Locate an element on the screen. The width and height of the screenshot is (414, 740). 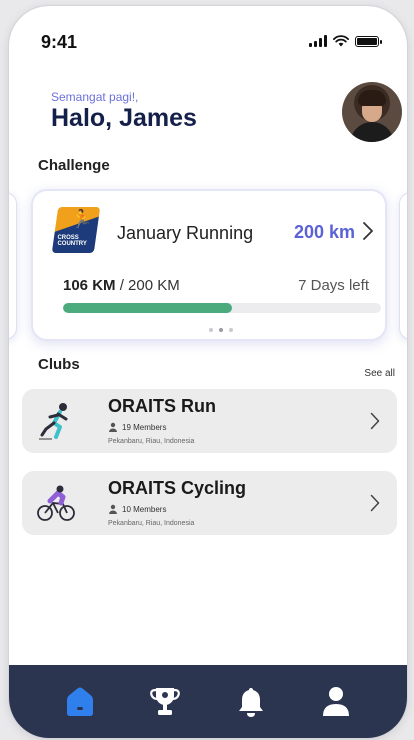
club-name: ORAITS Run is located at coordinates (162, 406).